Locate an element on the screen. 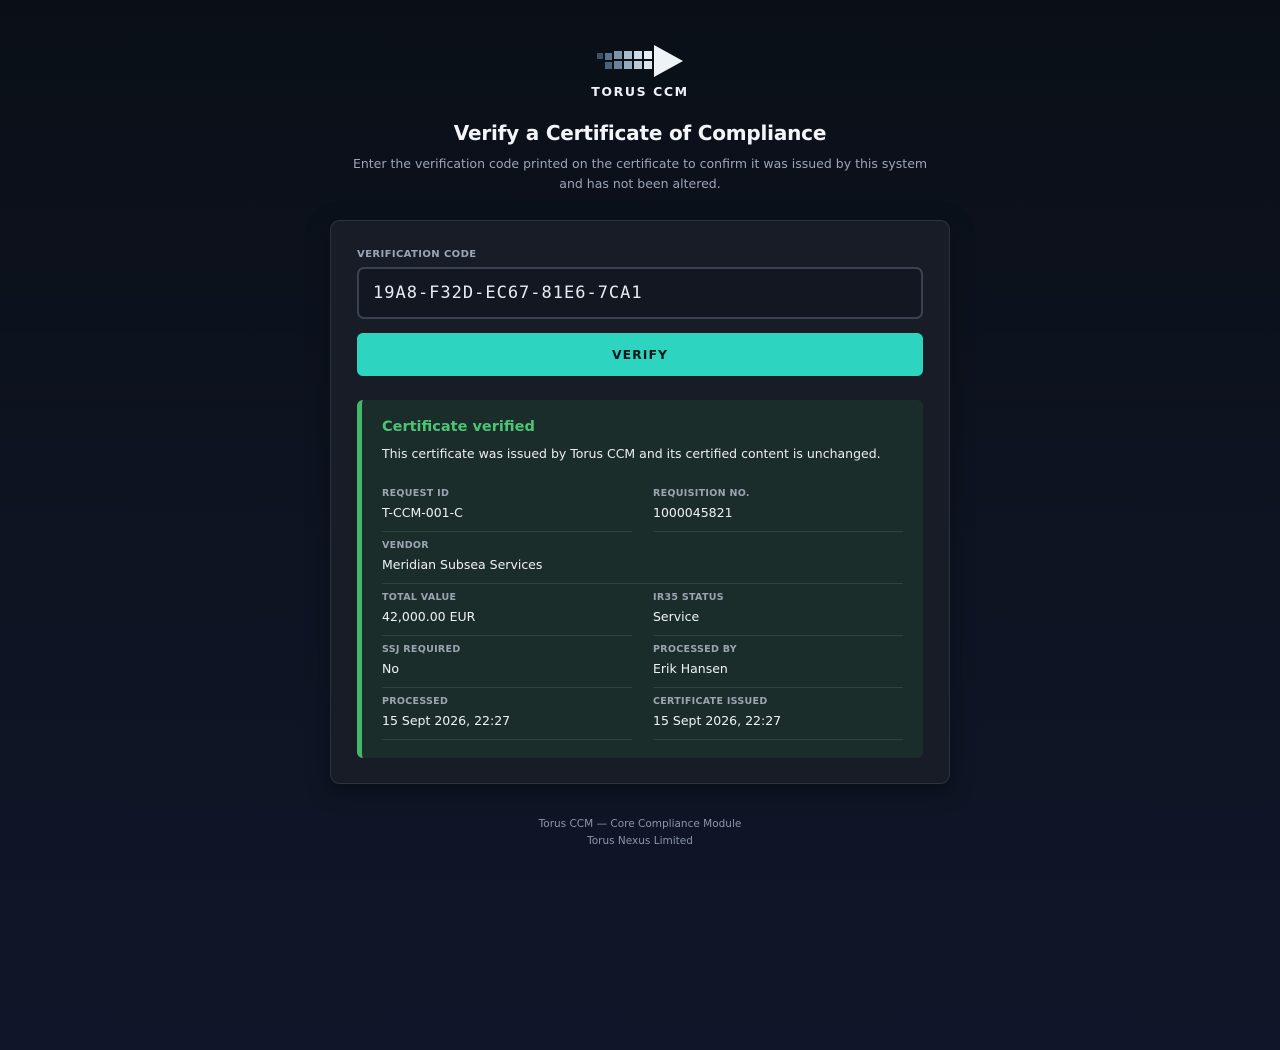 The image size is (1280, 1050). brand-name: TORUS CCM is located at coordinates (640, 91).